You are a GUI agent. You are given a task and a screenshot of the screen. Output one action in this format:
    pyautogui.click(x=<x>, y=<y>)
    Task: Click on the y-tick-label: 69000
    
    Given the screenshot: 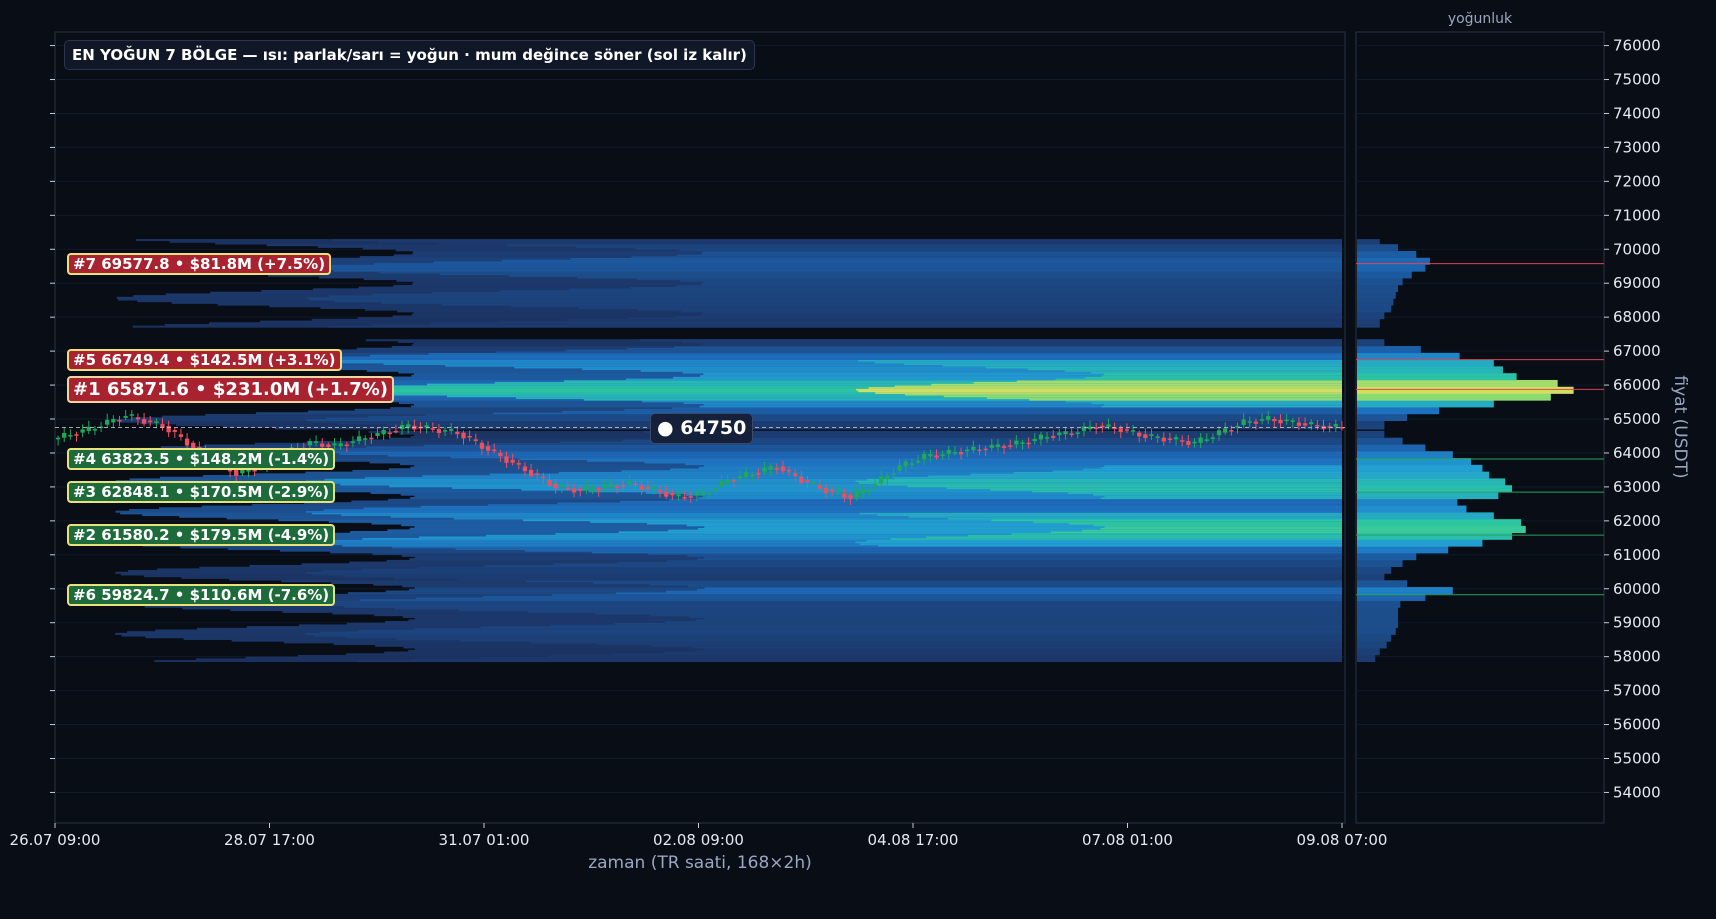 What is the action you would take?
    pyautogui.click(x=1637, y=283)
    